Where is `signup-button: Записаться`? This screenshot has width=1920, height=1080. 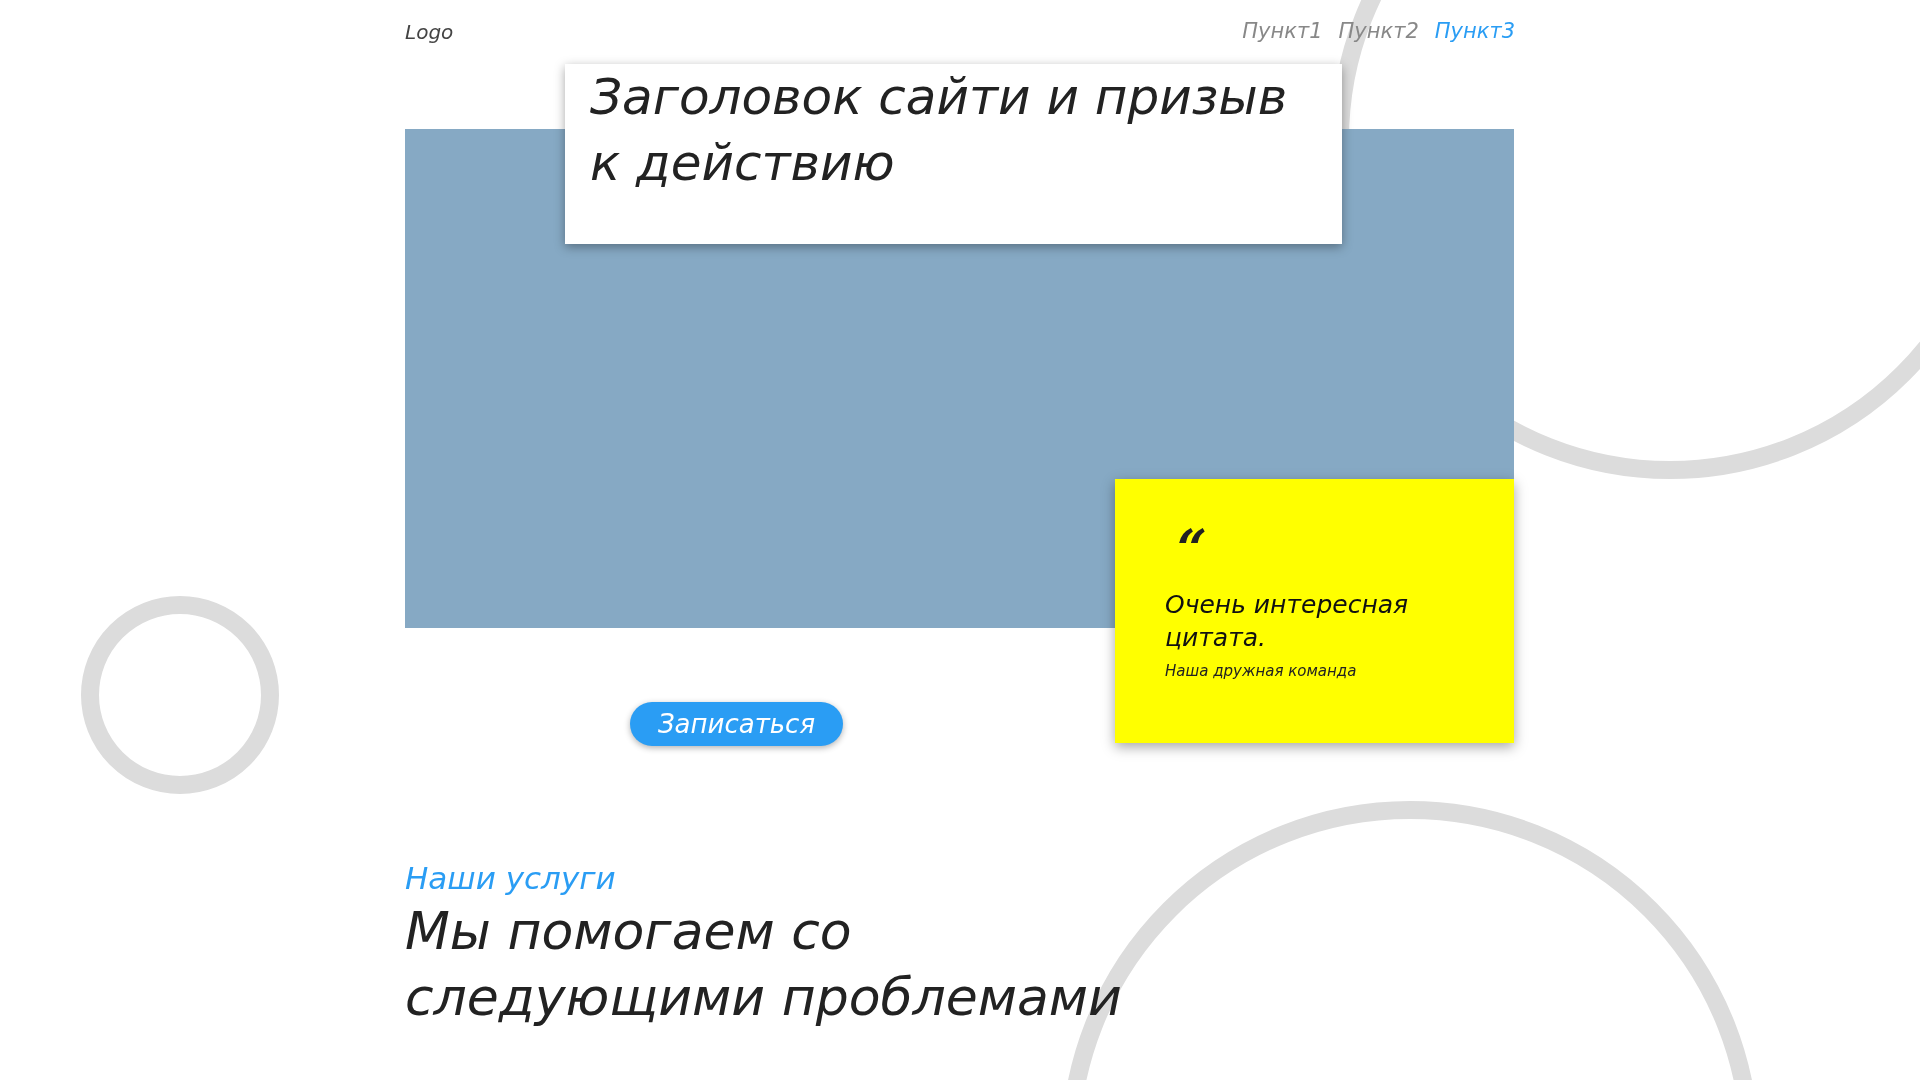 signup-button: Записаться is located at coordinates (736, 724).